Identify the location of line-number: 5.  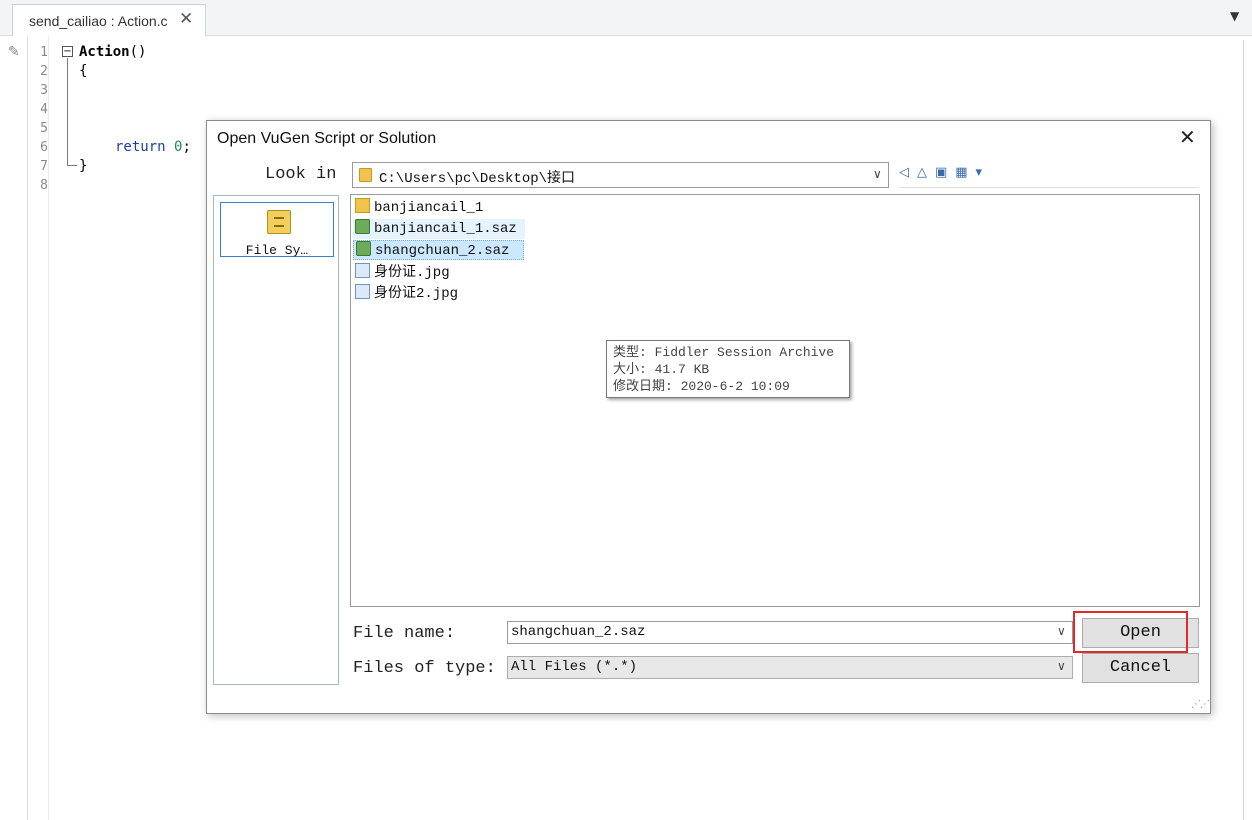
(44, 128).